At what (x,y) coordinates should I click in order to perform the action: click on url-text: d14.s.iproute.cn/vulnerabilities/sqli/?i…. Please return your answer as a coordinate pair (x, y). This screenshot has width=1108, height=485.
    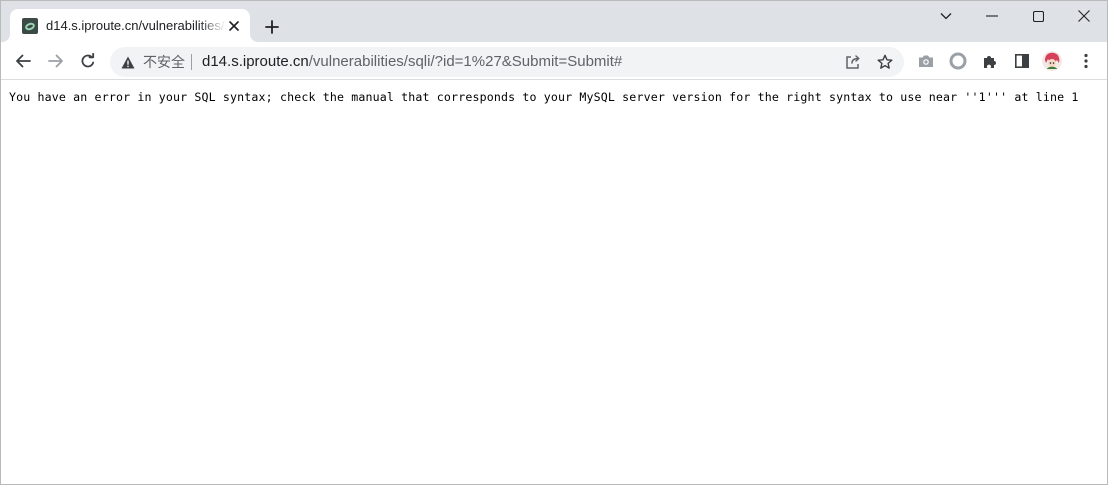
    Looking at the image, I should click on (412, 62).